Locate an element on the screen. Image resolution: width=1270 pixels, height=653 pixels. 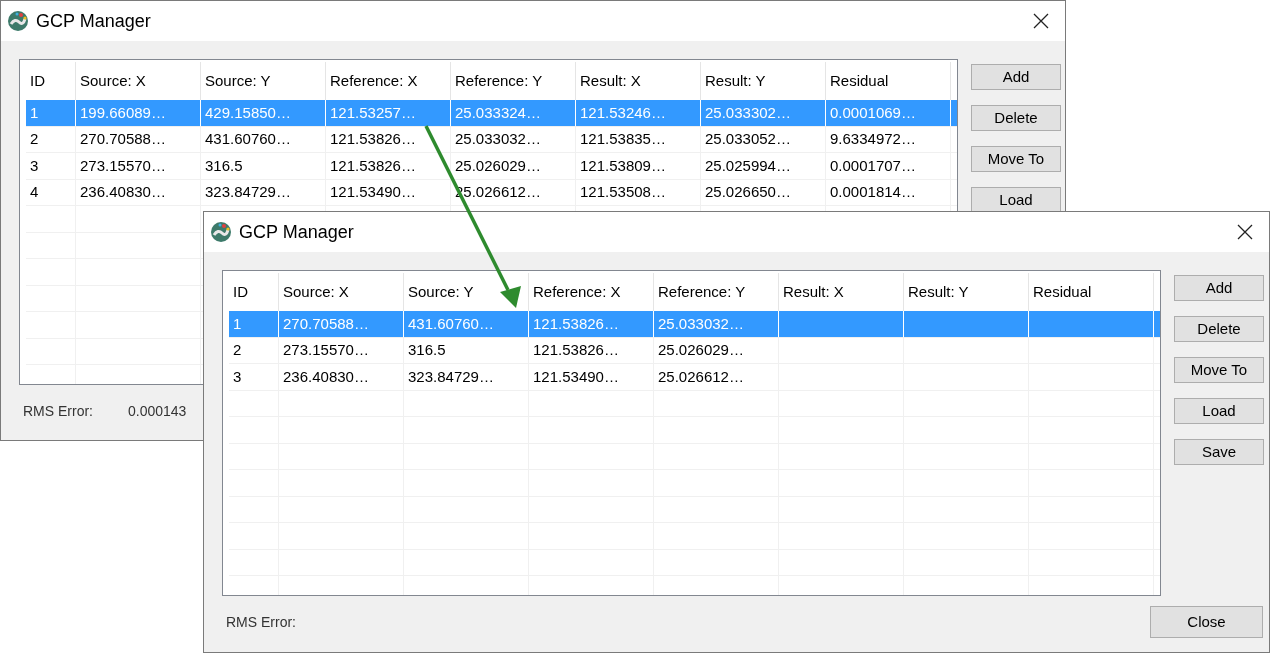
table-cell: 4 is located at coordinates (51, 192).